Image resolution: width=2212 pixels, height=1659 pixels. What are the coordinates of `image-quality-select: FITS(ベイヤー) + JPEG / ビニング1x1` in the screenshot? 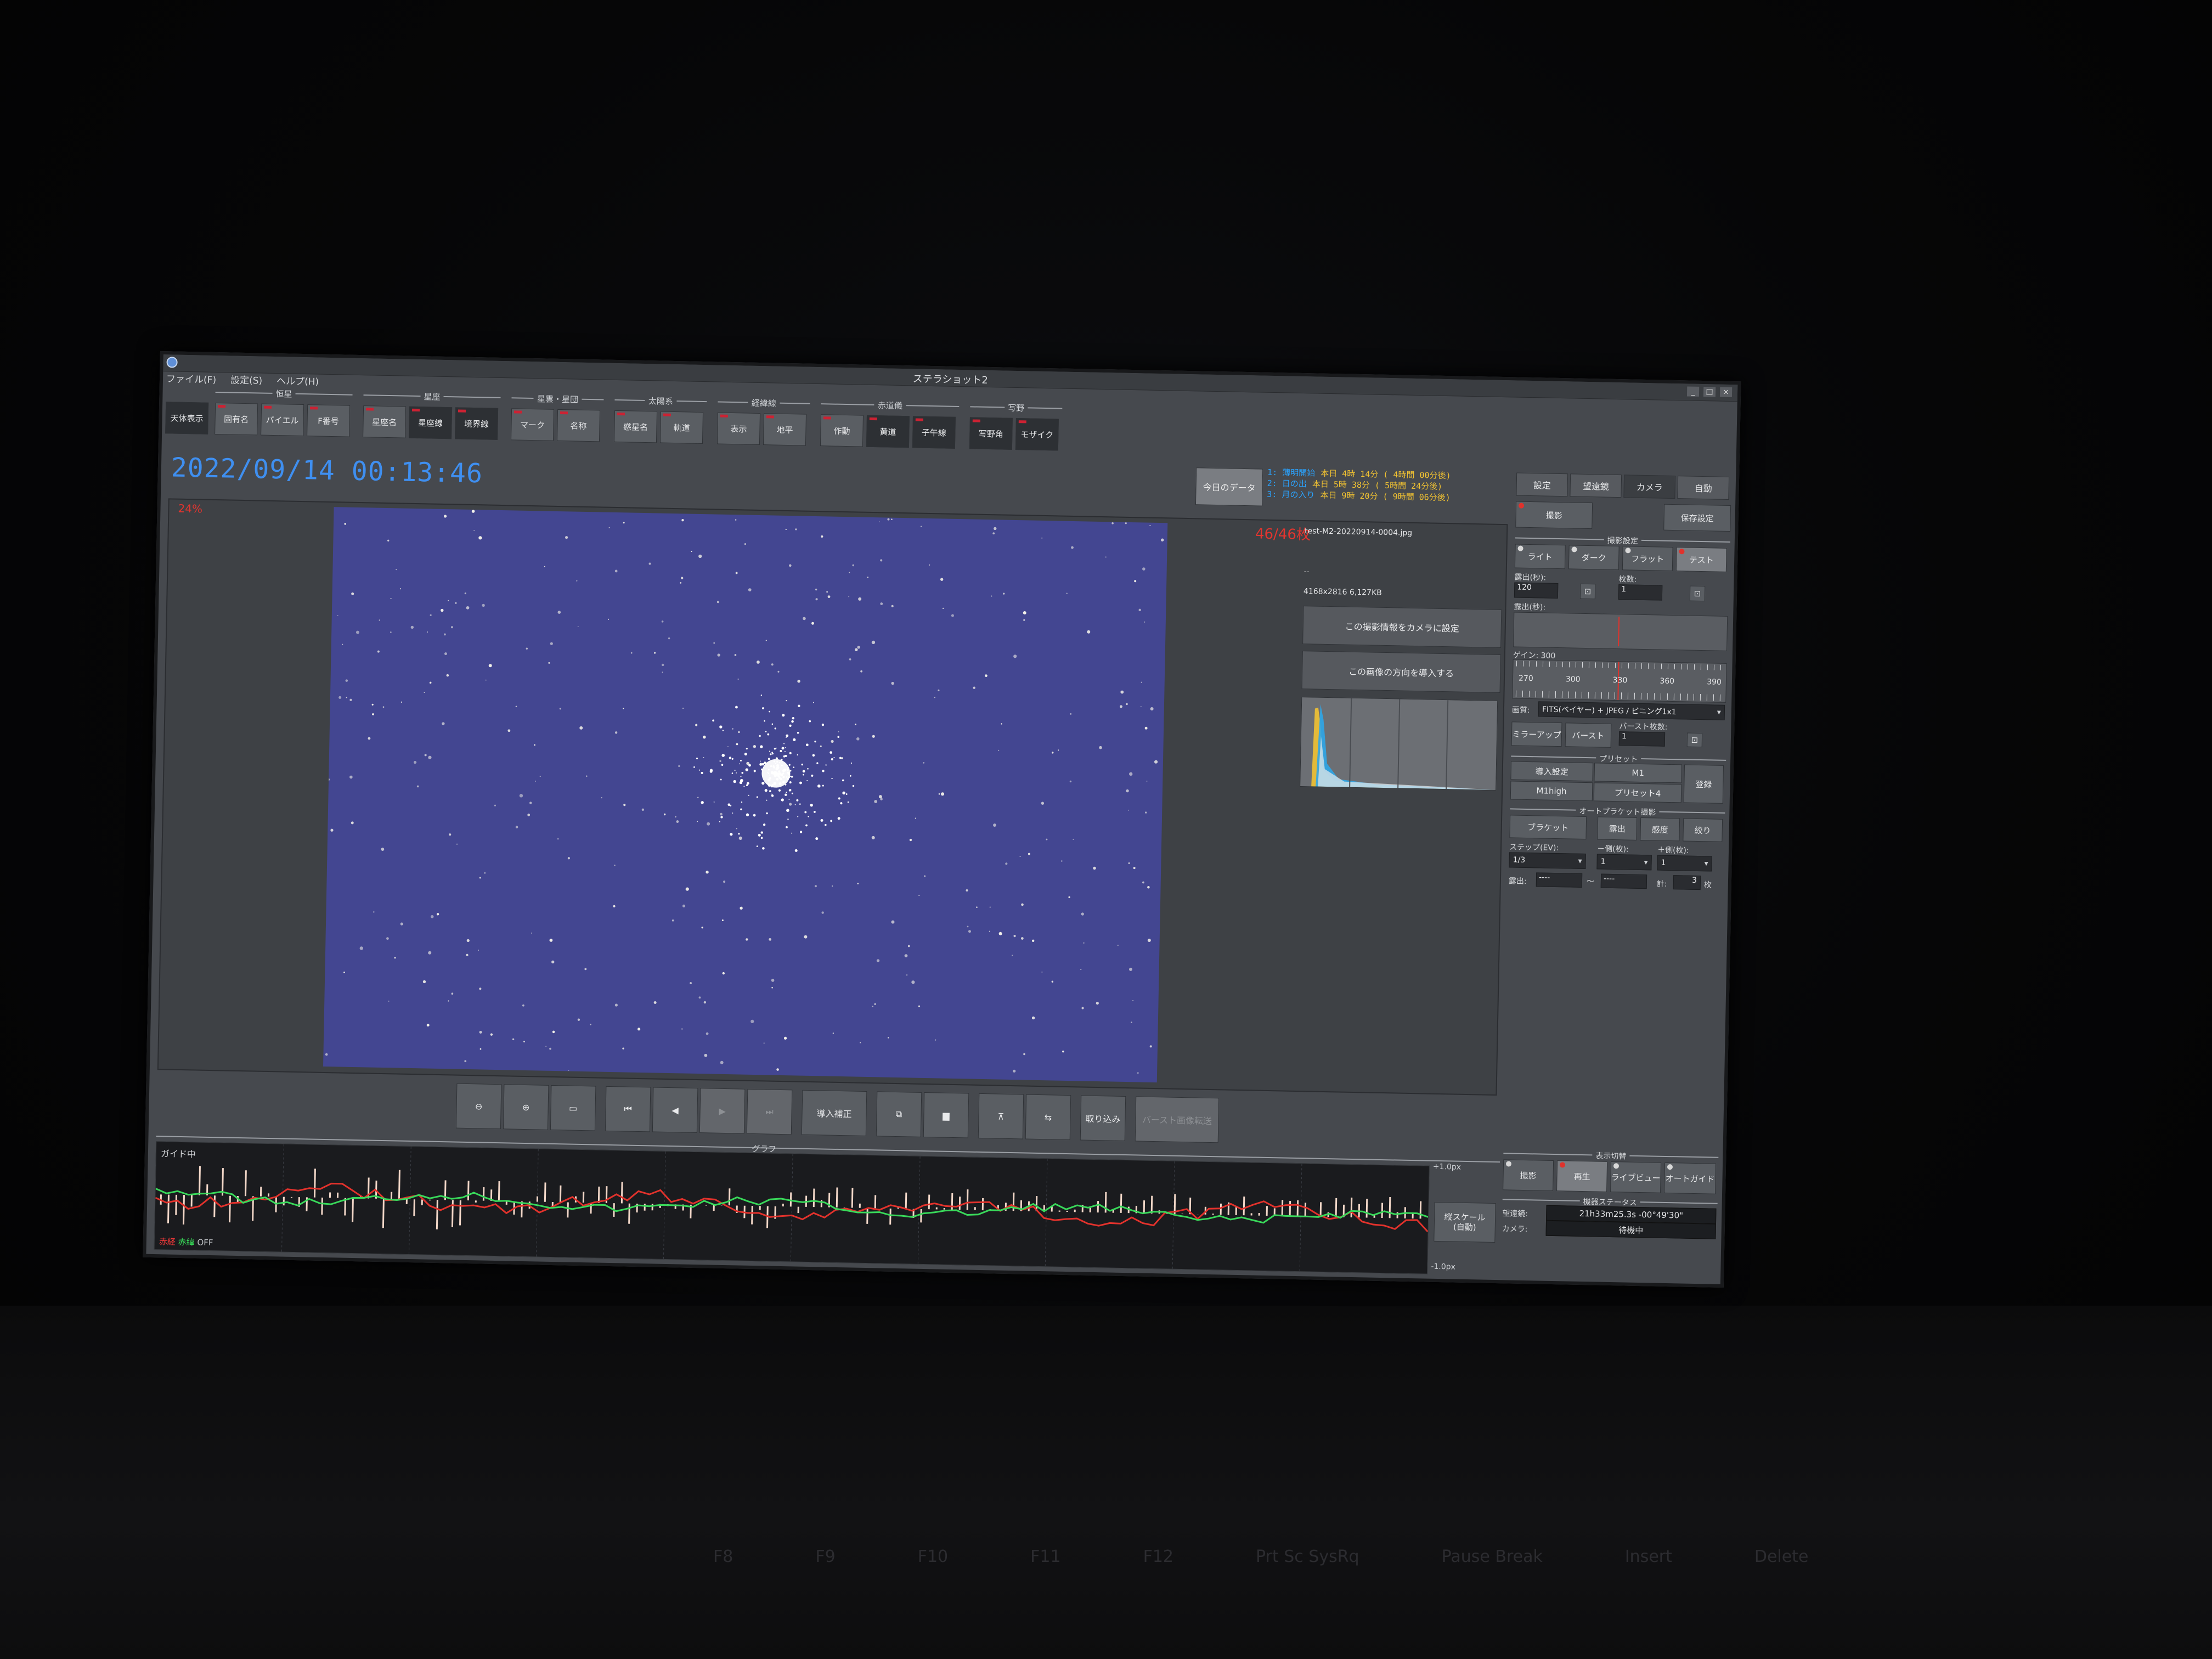 It's located at (1631, 711).